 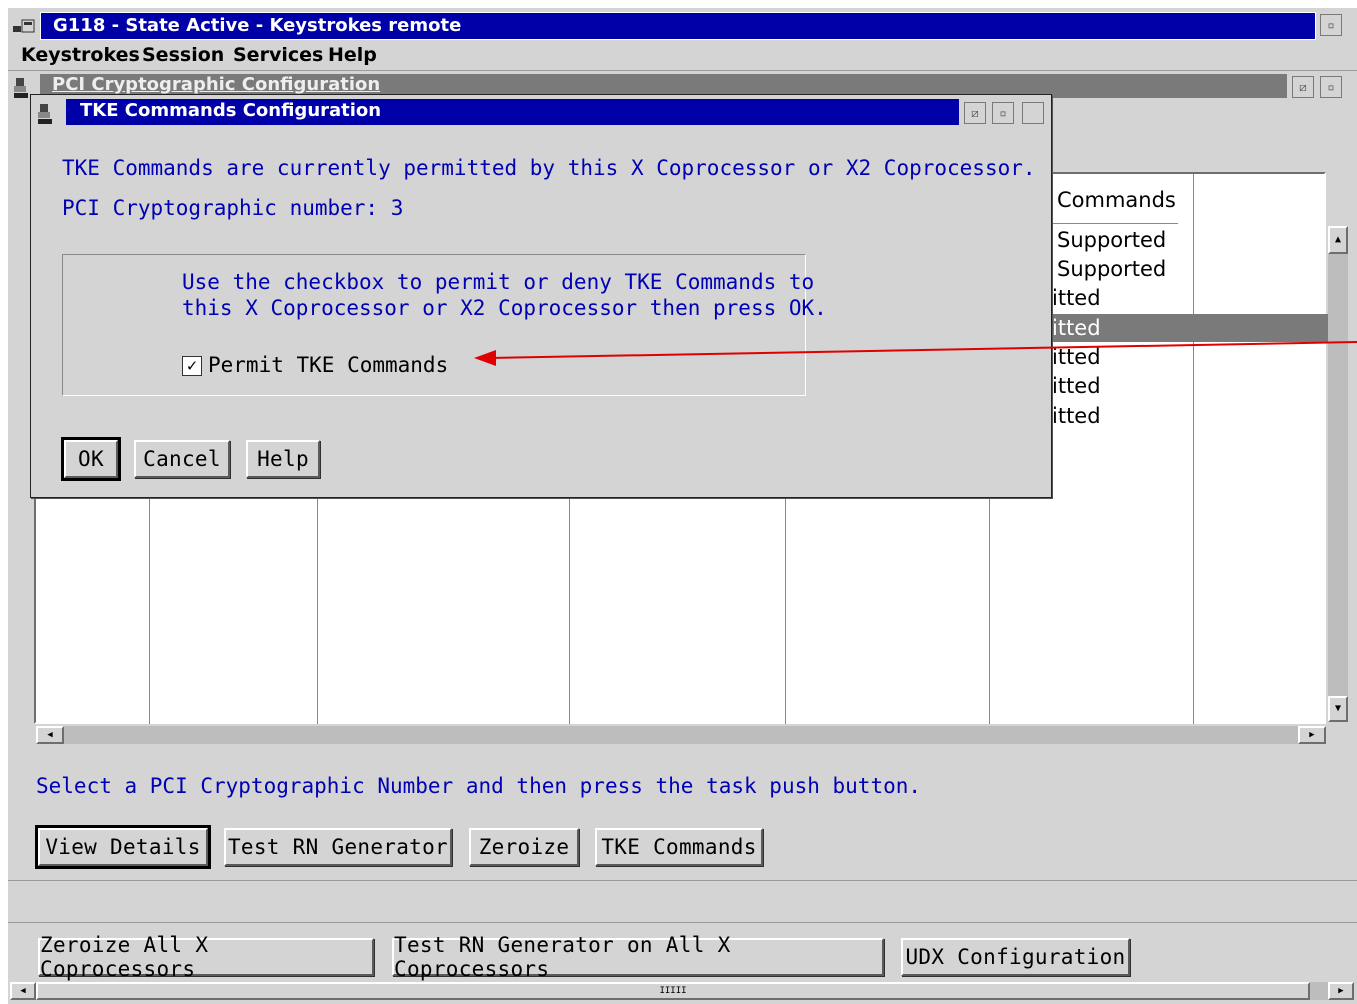 What do you see at coordinates (673, 991) in the screenshot?
I see `main-scroll-thumb: IIIII` at bounding box center [673, 991].